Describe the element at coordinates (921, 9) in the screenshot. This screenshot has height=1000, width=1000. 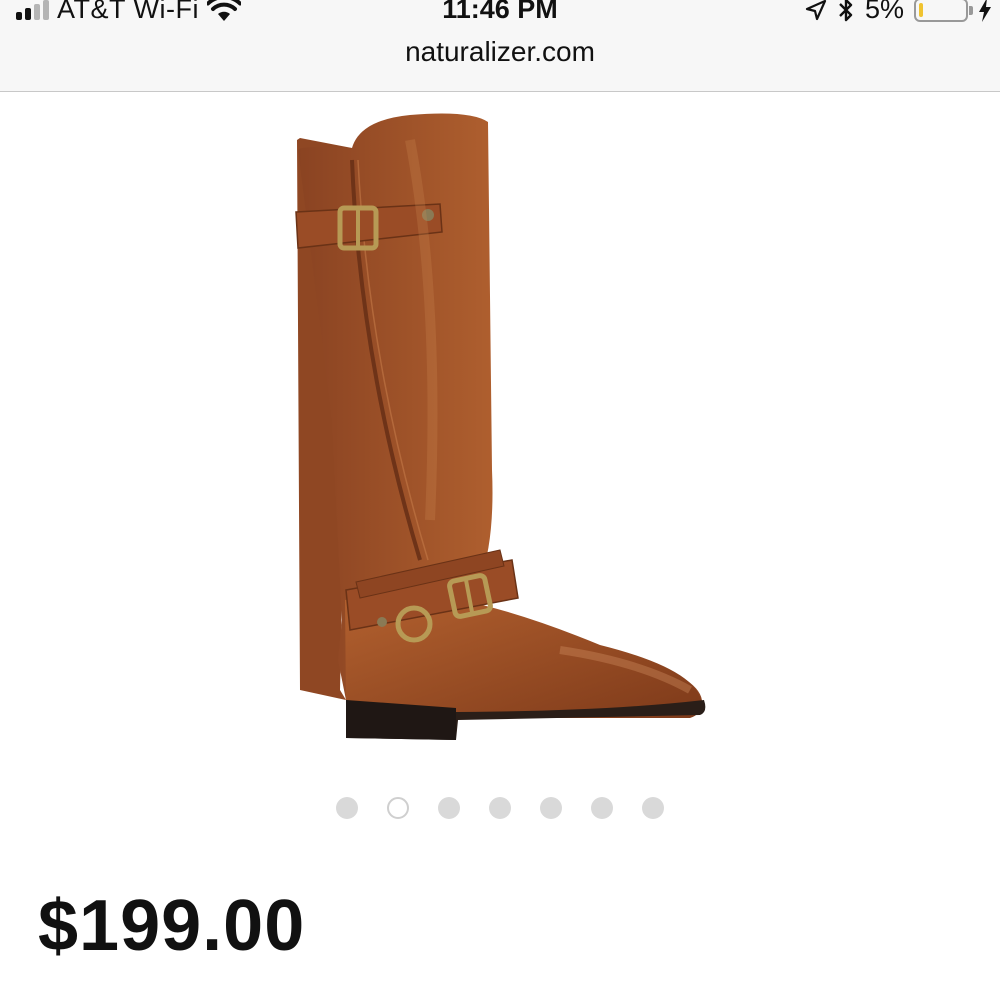
I see `battery-fill` at that location.